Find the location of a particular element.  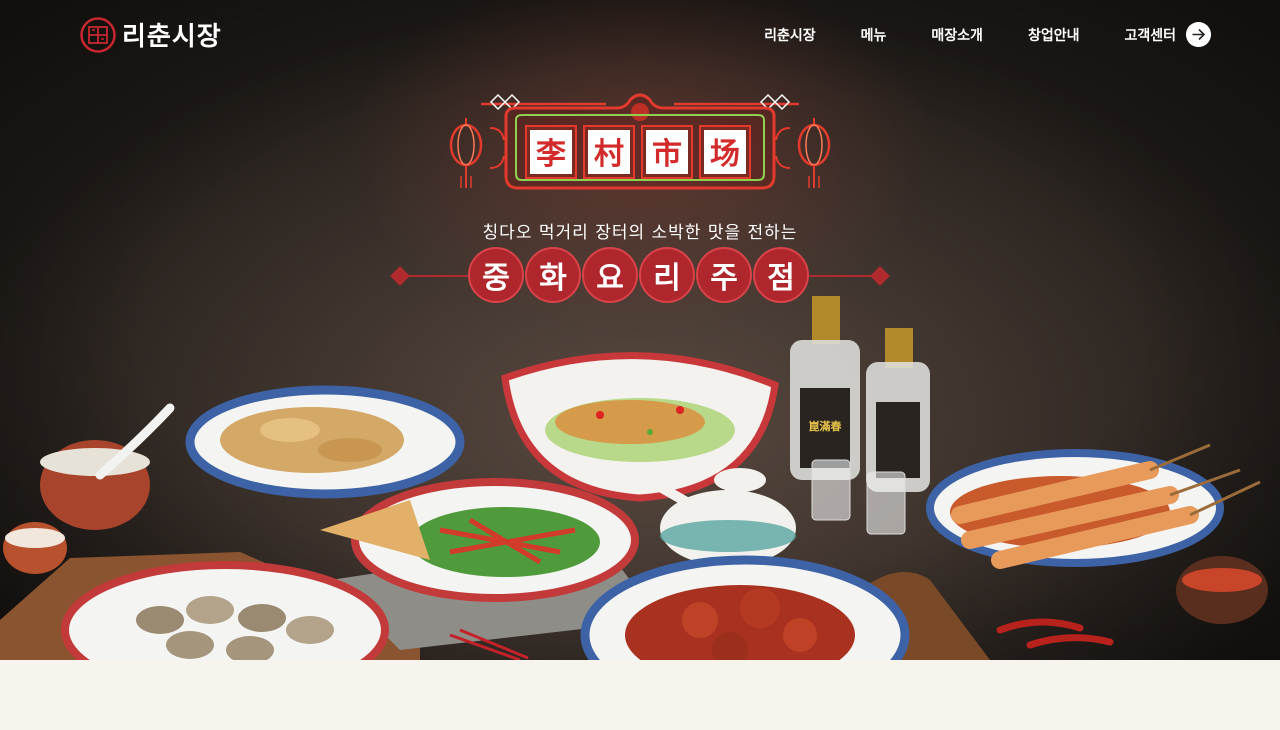

content-area is located at coordinates (640, 695).